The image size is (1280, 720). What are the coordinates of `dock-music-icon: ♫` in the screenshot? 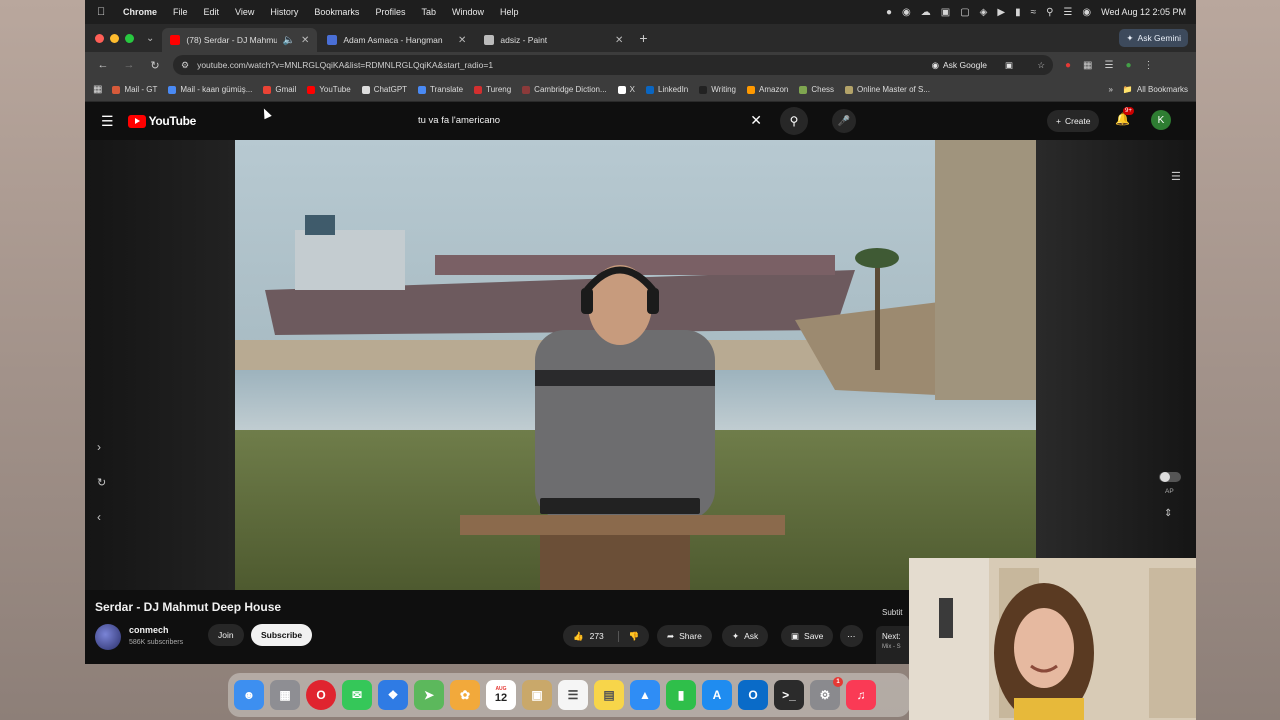 It's located at (861, 695).